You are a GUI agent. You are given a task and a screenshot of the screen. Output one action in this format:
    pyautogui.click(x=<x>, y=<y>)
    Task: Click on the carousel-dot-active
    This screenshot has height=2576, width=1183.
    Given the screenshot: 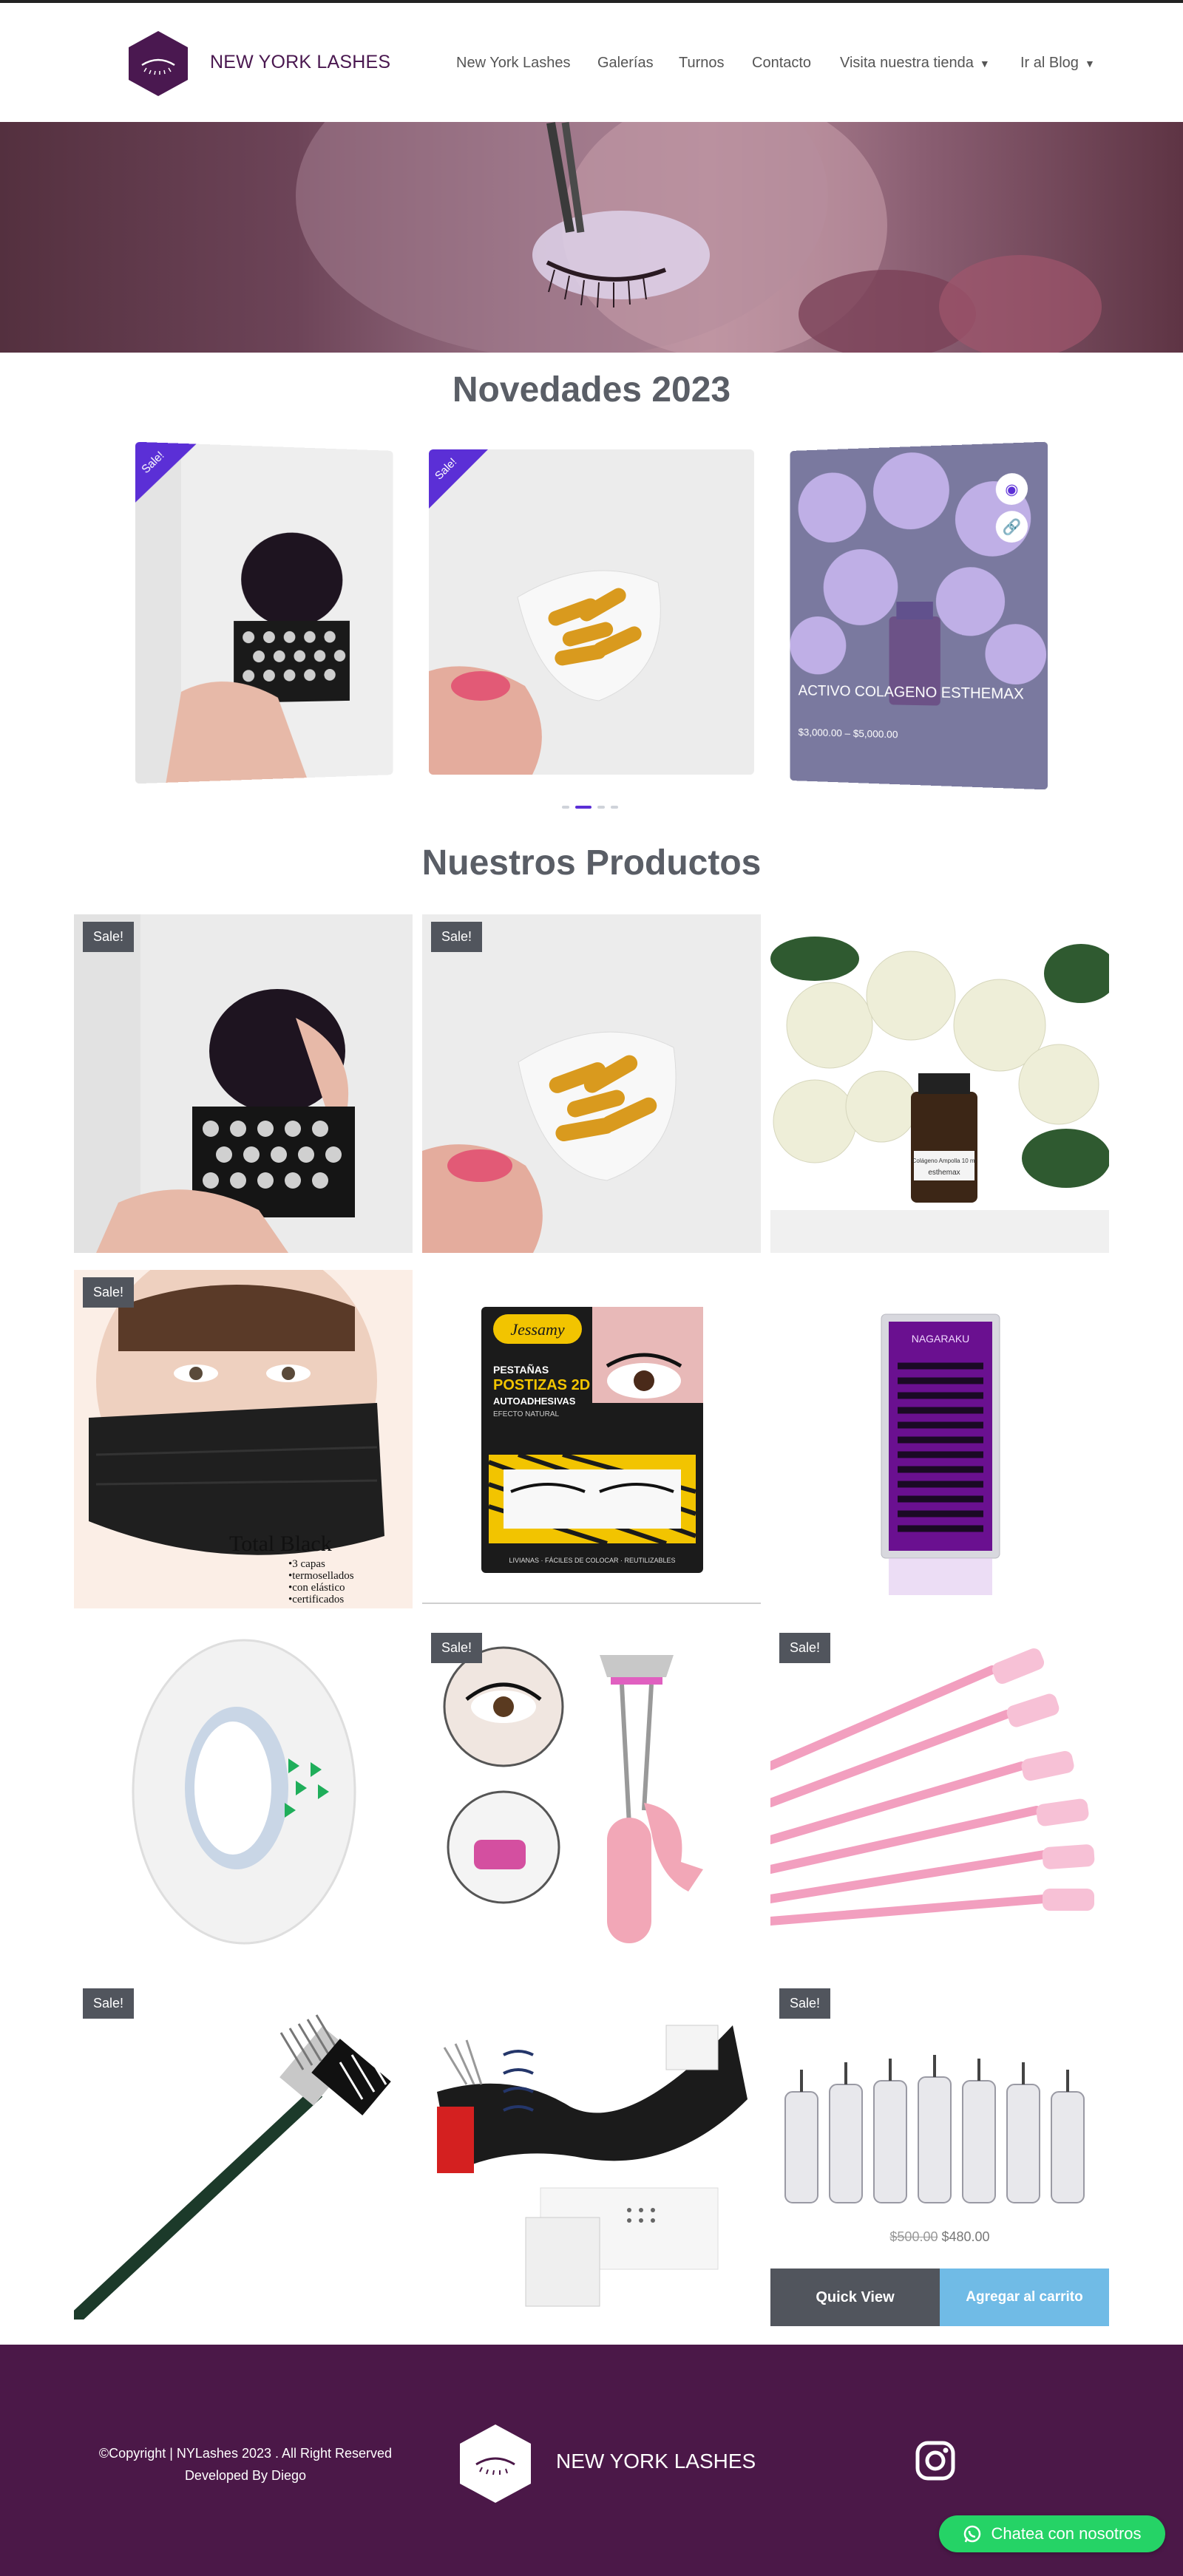 What is the action you would take?
    pyautogui.click(x=583, y=807)
    